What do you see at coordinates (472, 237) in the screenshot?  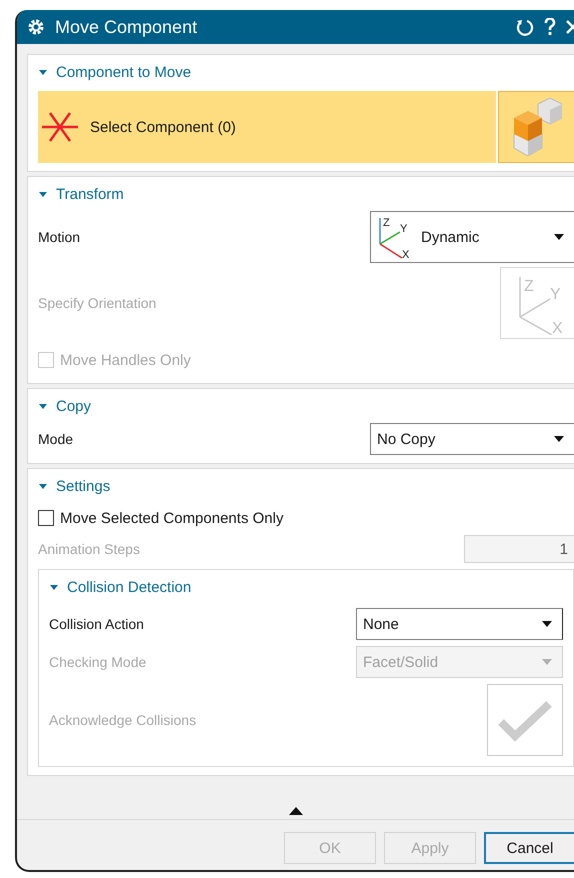 I see `dropdown: Z Y X Dynamic` at bounding box center [472, 237].